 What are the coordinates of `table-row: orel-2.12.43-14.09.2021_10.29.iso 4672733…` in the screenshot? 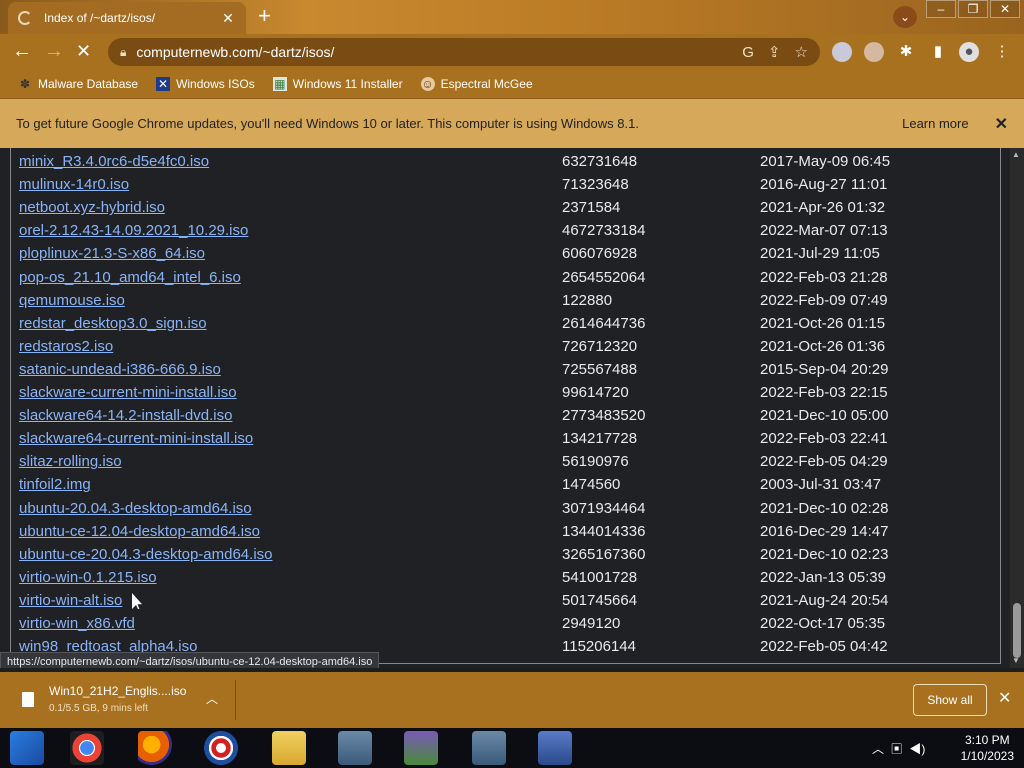 It's located at (509, 232).